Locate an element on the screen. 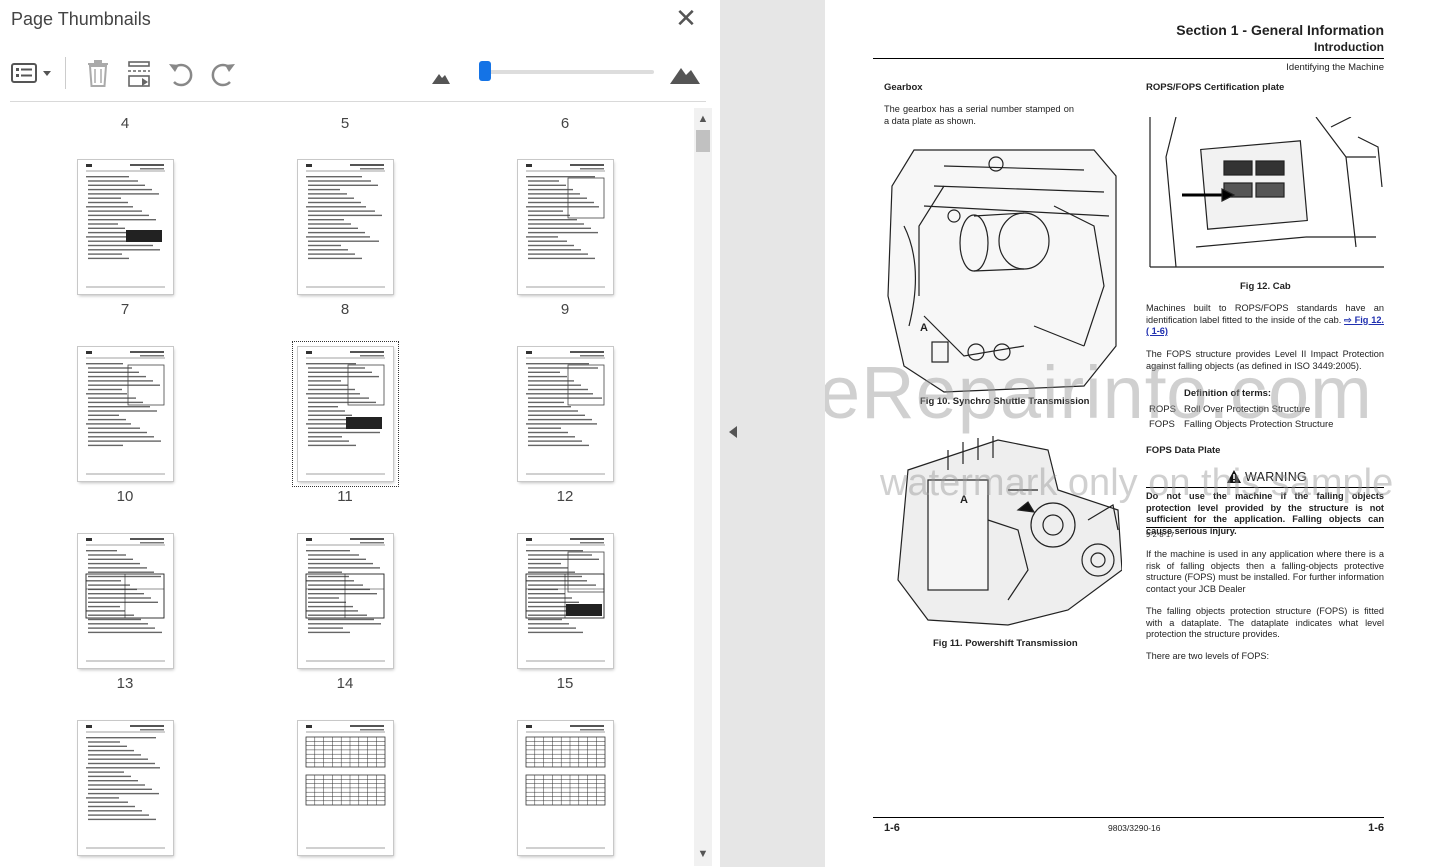 The height and width of the screenshot is (867, 1437). definition-heading: Definition of terms: is located at coordinates (1228, 393).